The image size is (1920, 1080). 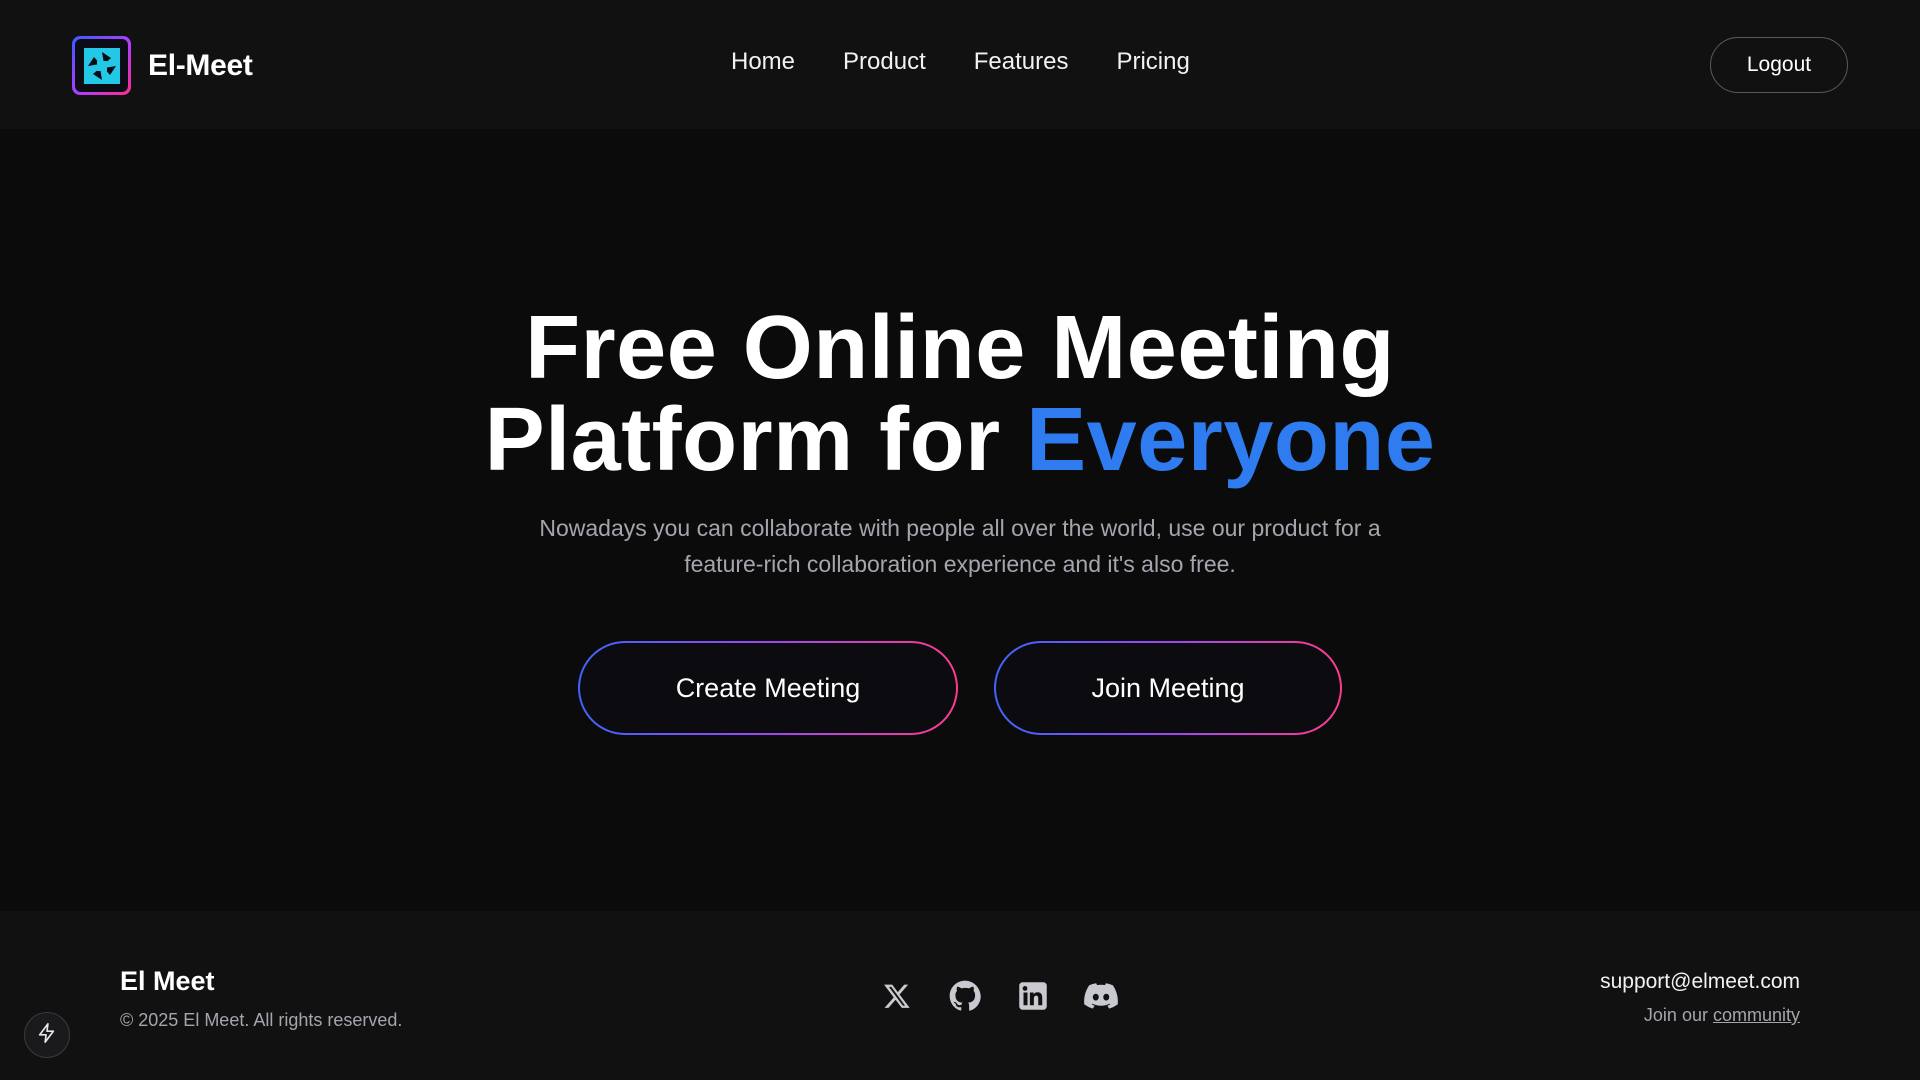 I want to click on brand-name: El-Meet, so click(x=200, y=66).